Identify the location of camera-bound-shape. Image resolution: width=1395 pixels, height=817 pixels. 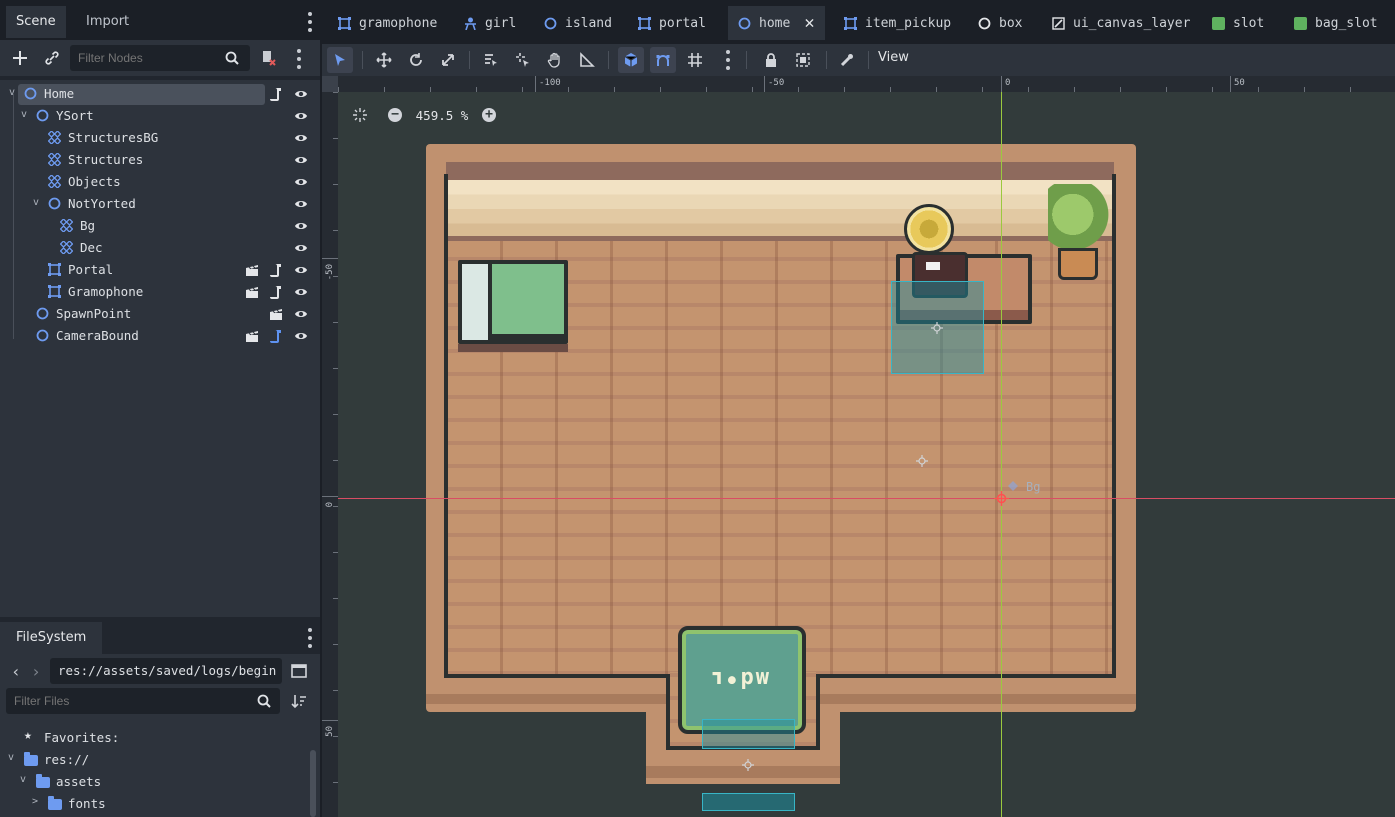
(748, 802).